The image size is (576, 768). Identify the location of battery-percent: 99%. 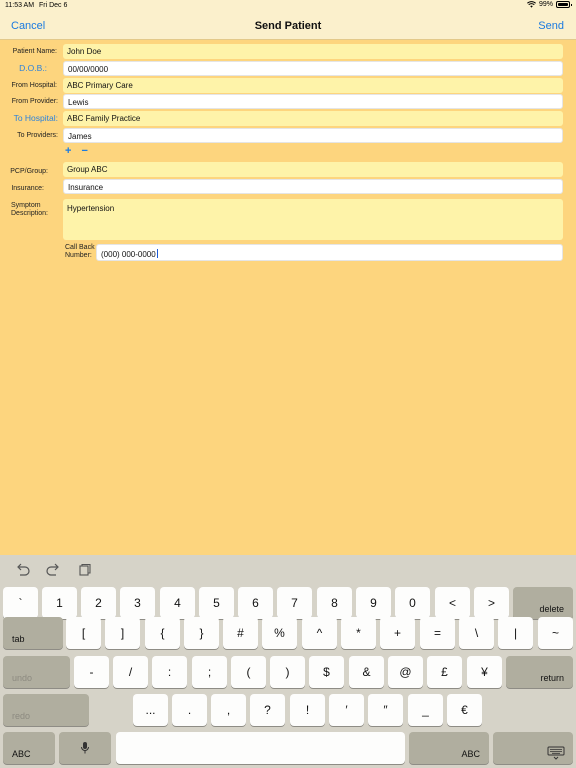
(545, 4).